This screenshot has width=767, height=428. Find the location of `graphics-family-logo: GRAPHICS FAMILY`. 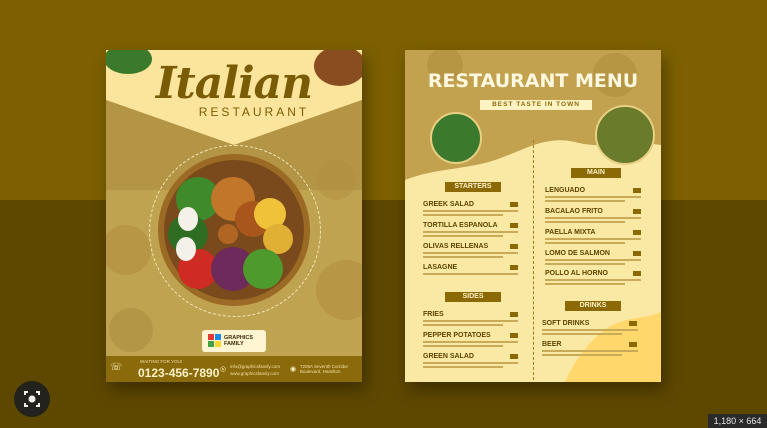

graphics-family-logo: GRAPHICS FAMILY is located at coordinates (234, 341).